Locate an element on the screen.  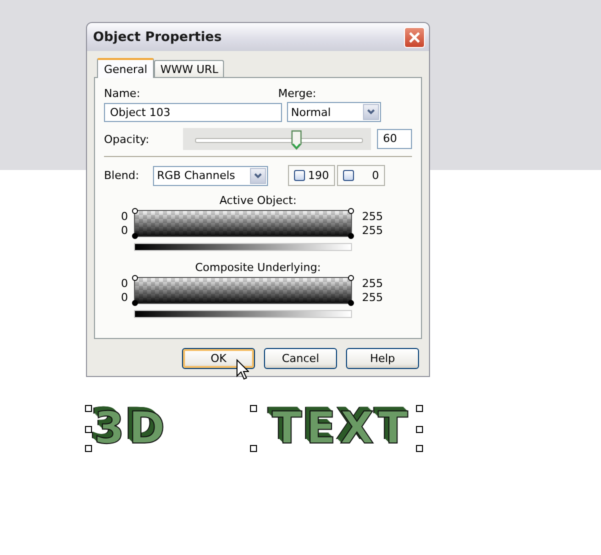
slider-thumb is located at coordinates (296, 140).